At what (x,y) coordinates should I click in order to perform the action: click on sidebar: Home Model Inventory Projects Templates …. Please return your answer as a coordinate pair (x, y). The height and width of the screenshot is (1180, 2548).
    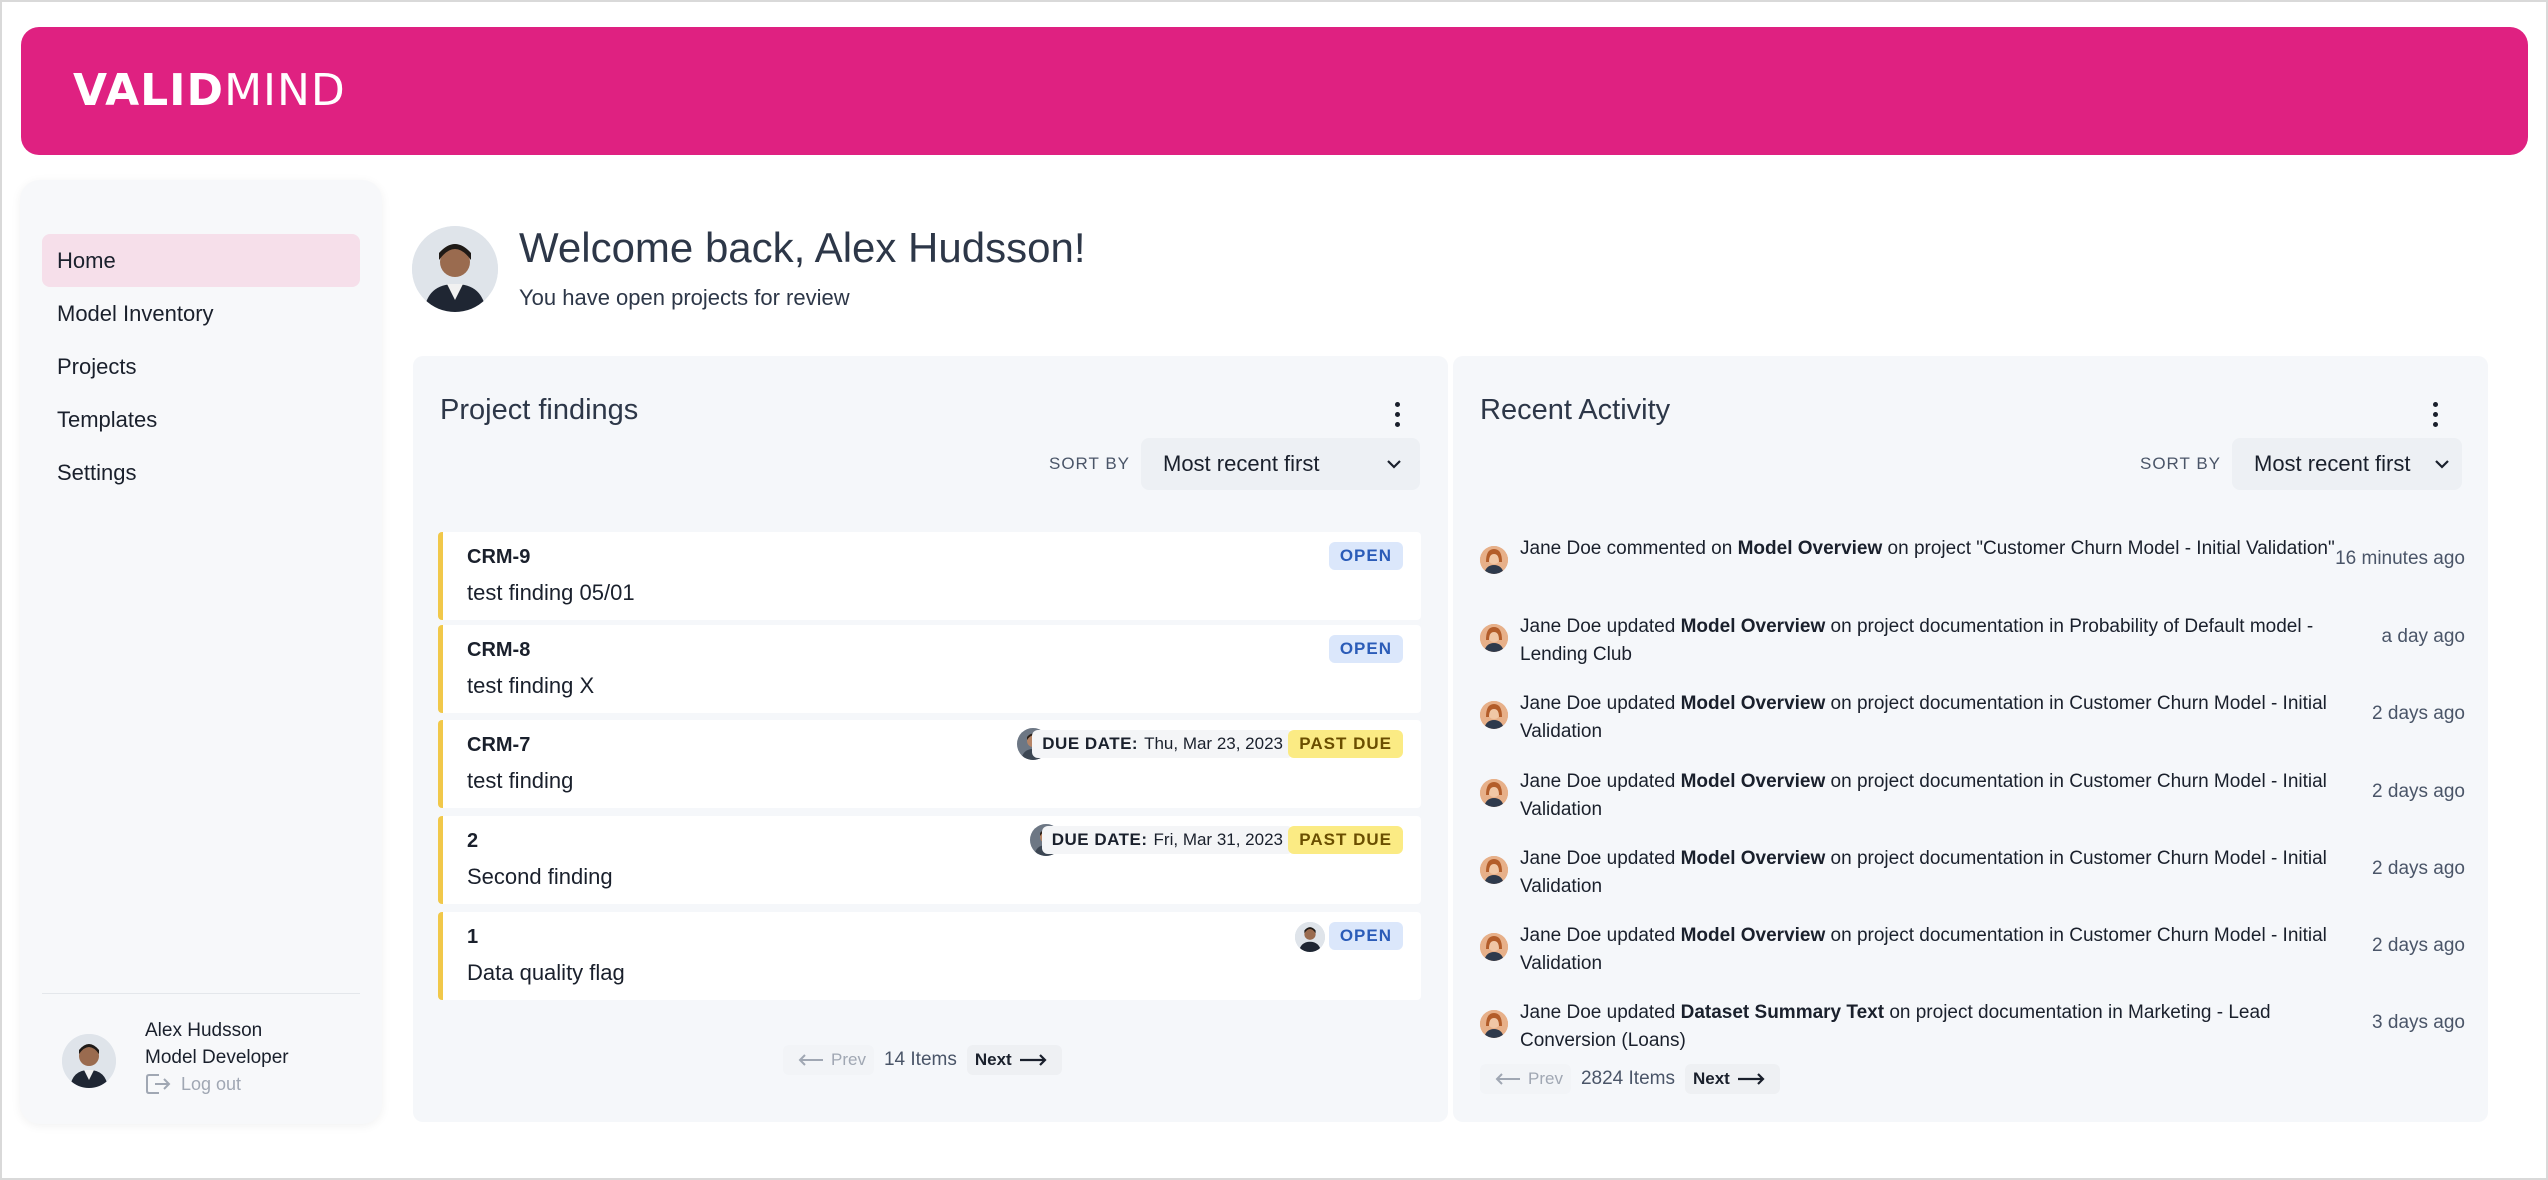
    Looking at the image, I should click on (201, 652).